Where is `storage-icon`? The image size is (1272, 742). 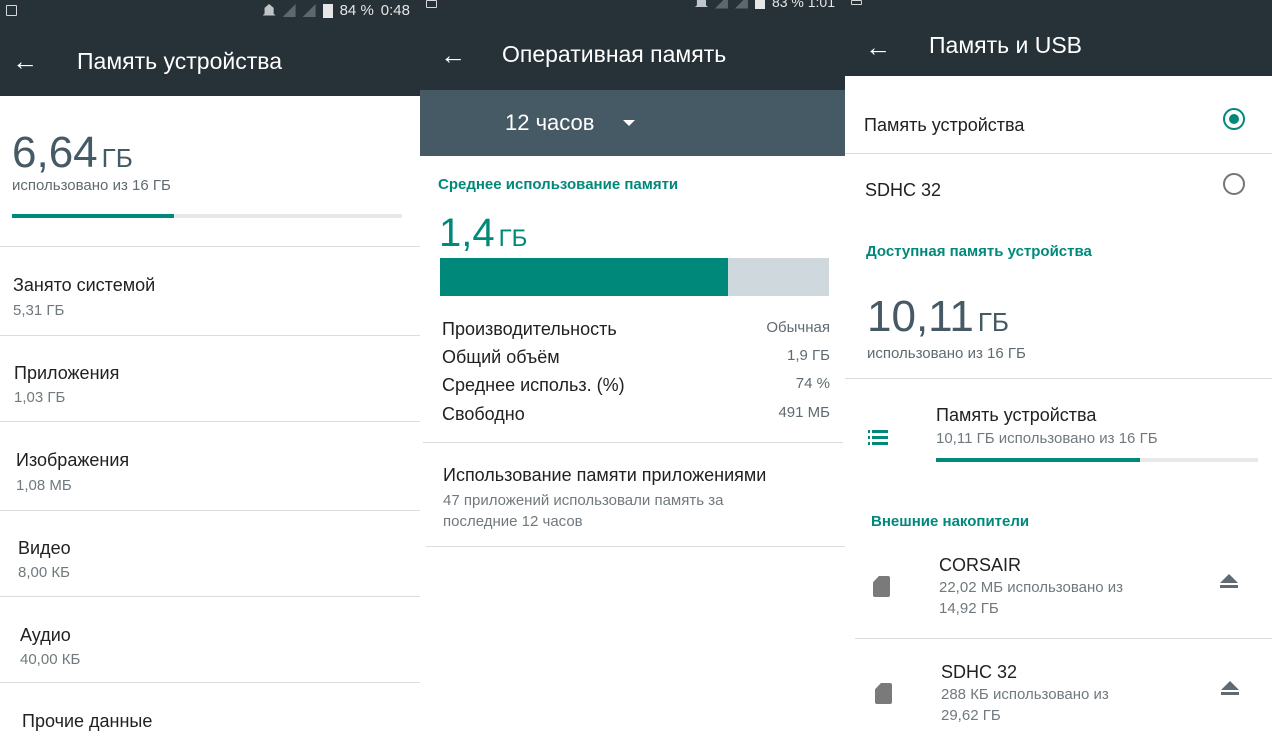
storage-icon is located at coordinates (878, 438).